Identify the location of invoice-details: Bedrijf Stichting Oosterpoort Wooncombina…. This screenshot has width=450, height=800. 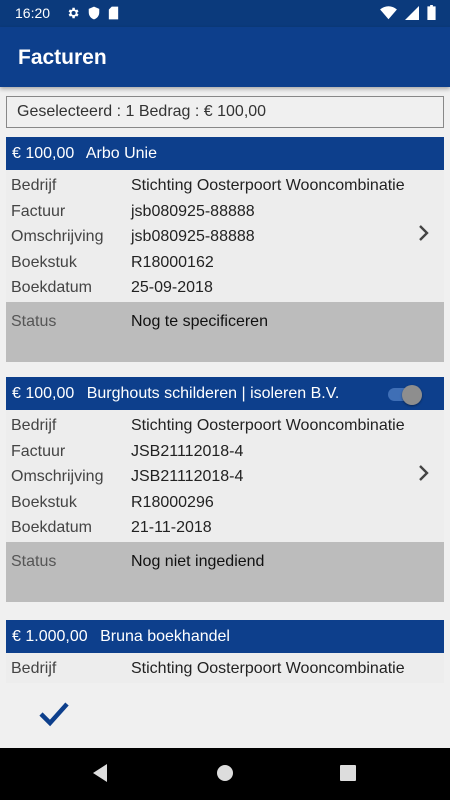
(225, 668).